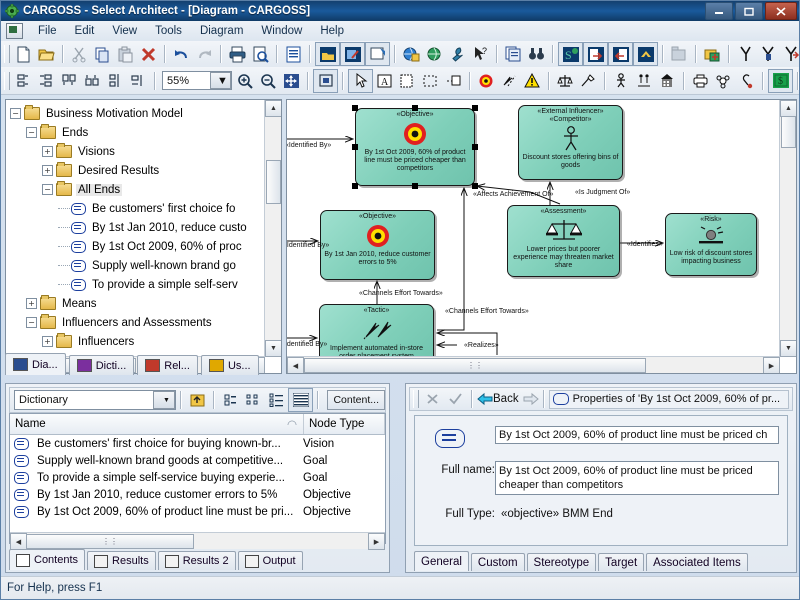 This screenshot has height=600, width=800. Describe the element at coordinates (327, 54) in the screenshot. I see `open-diagram-icon` at that location.